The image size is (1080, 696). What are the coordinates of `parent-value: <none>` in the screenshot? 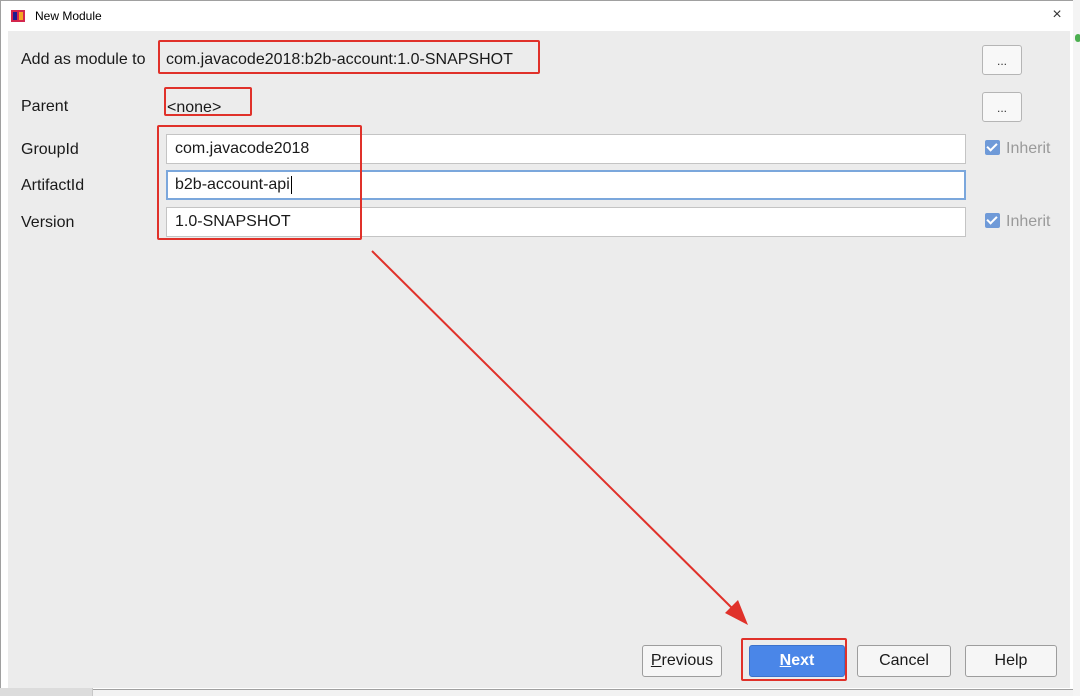 It's located at (194, 107).